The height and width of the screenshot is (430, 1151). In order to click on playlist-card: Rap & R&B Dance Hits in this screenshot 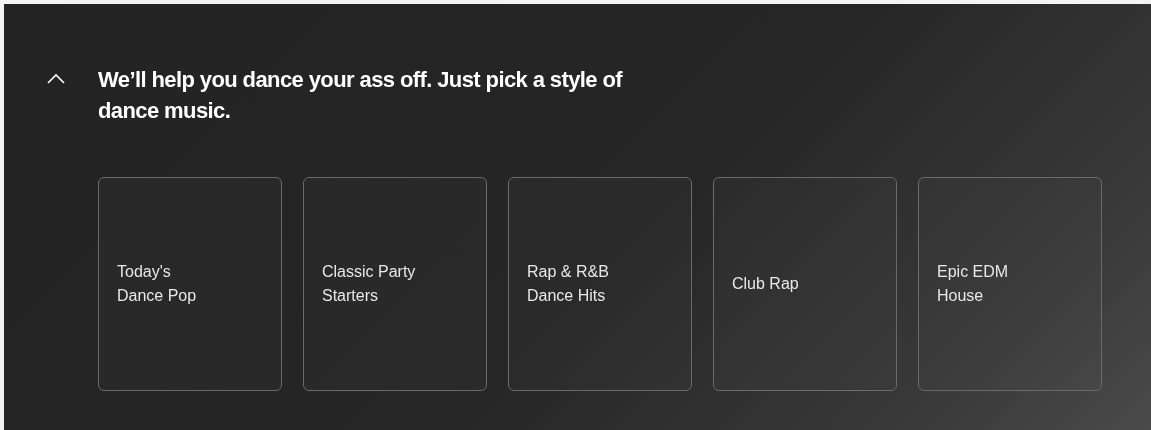, I will do `click(600, 284)`.